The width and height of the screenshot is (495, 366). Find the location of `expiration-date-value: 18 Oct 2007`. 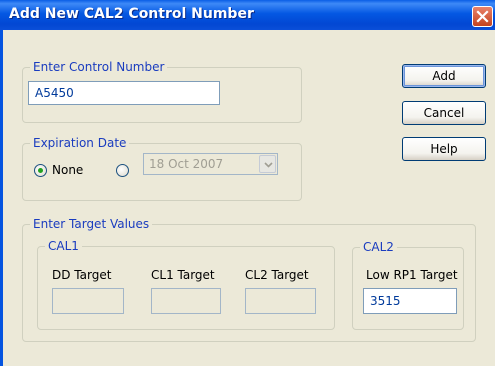

expiration-date-value: 18 Oct 2007 is located at coordinates (186, 164).